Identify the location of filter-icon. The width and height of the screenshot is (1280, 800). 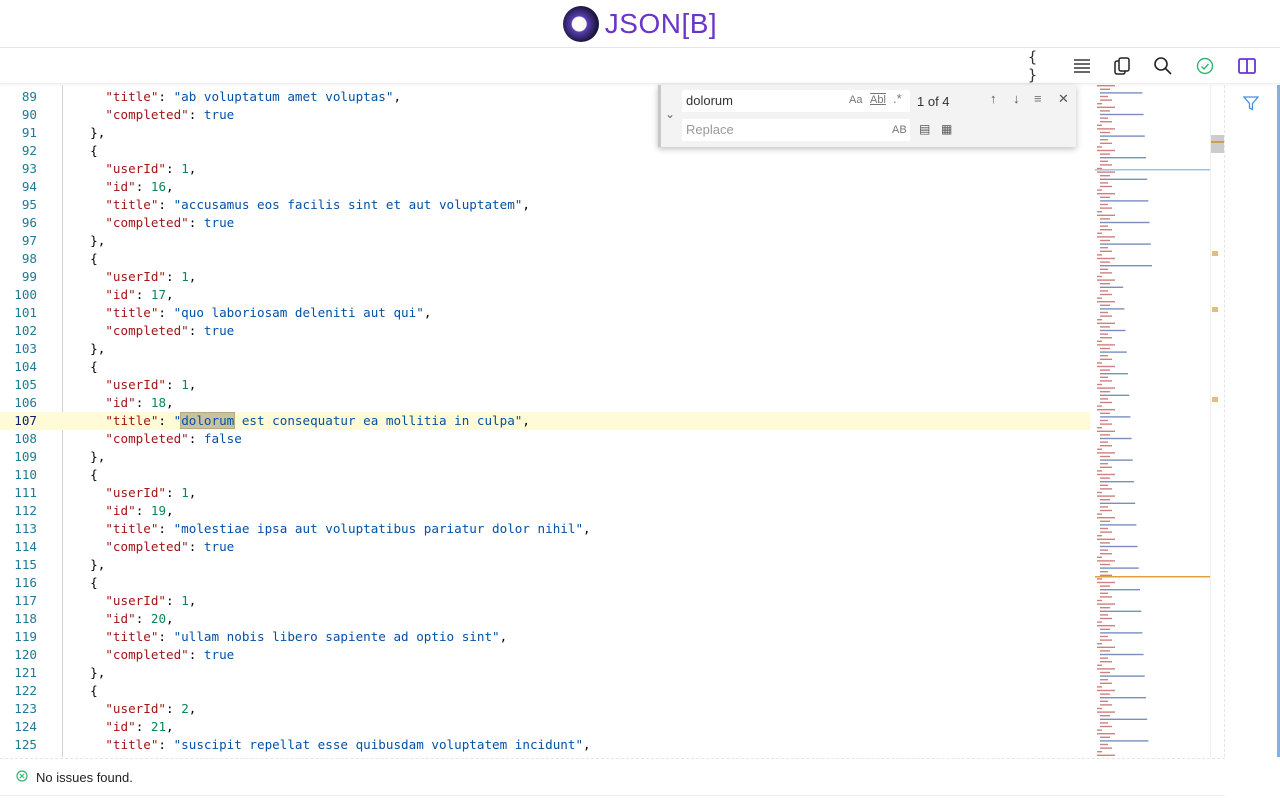
(1251, 105).